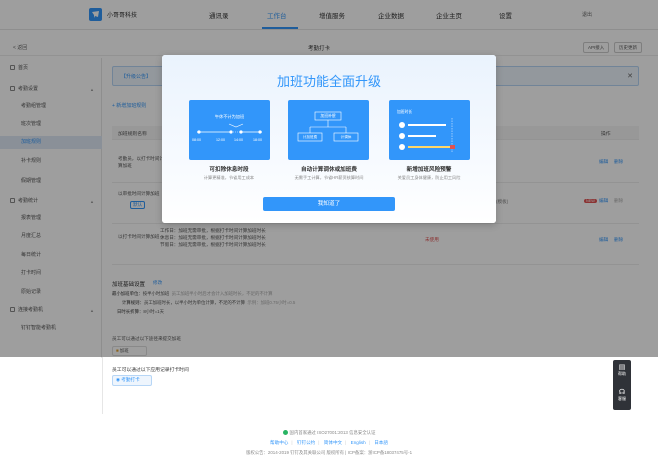 Image resolution: width=658 pixels, height=463 pixels. What do you see at coordinates (279, 442) in the screenshot?
I see `footer-link-help: 帮助中心` at bounding box center [279, 442].